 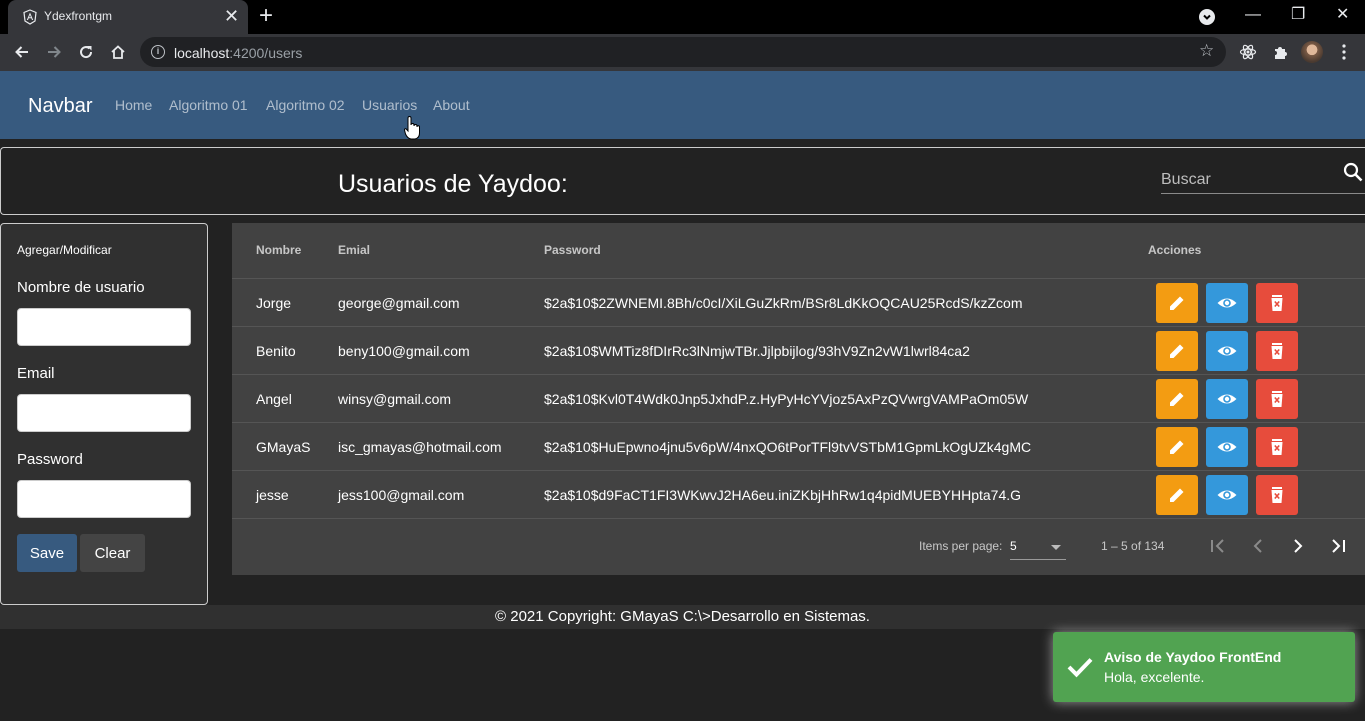 I want to click on nav-link-home: Home, so click(x=133, y=105).